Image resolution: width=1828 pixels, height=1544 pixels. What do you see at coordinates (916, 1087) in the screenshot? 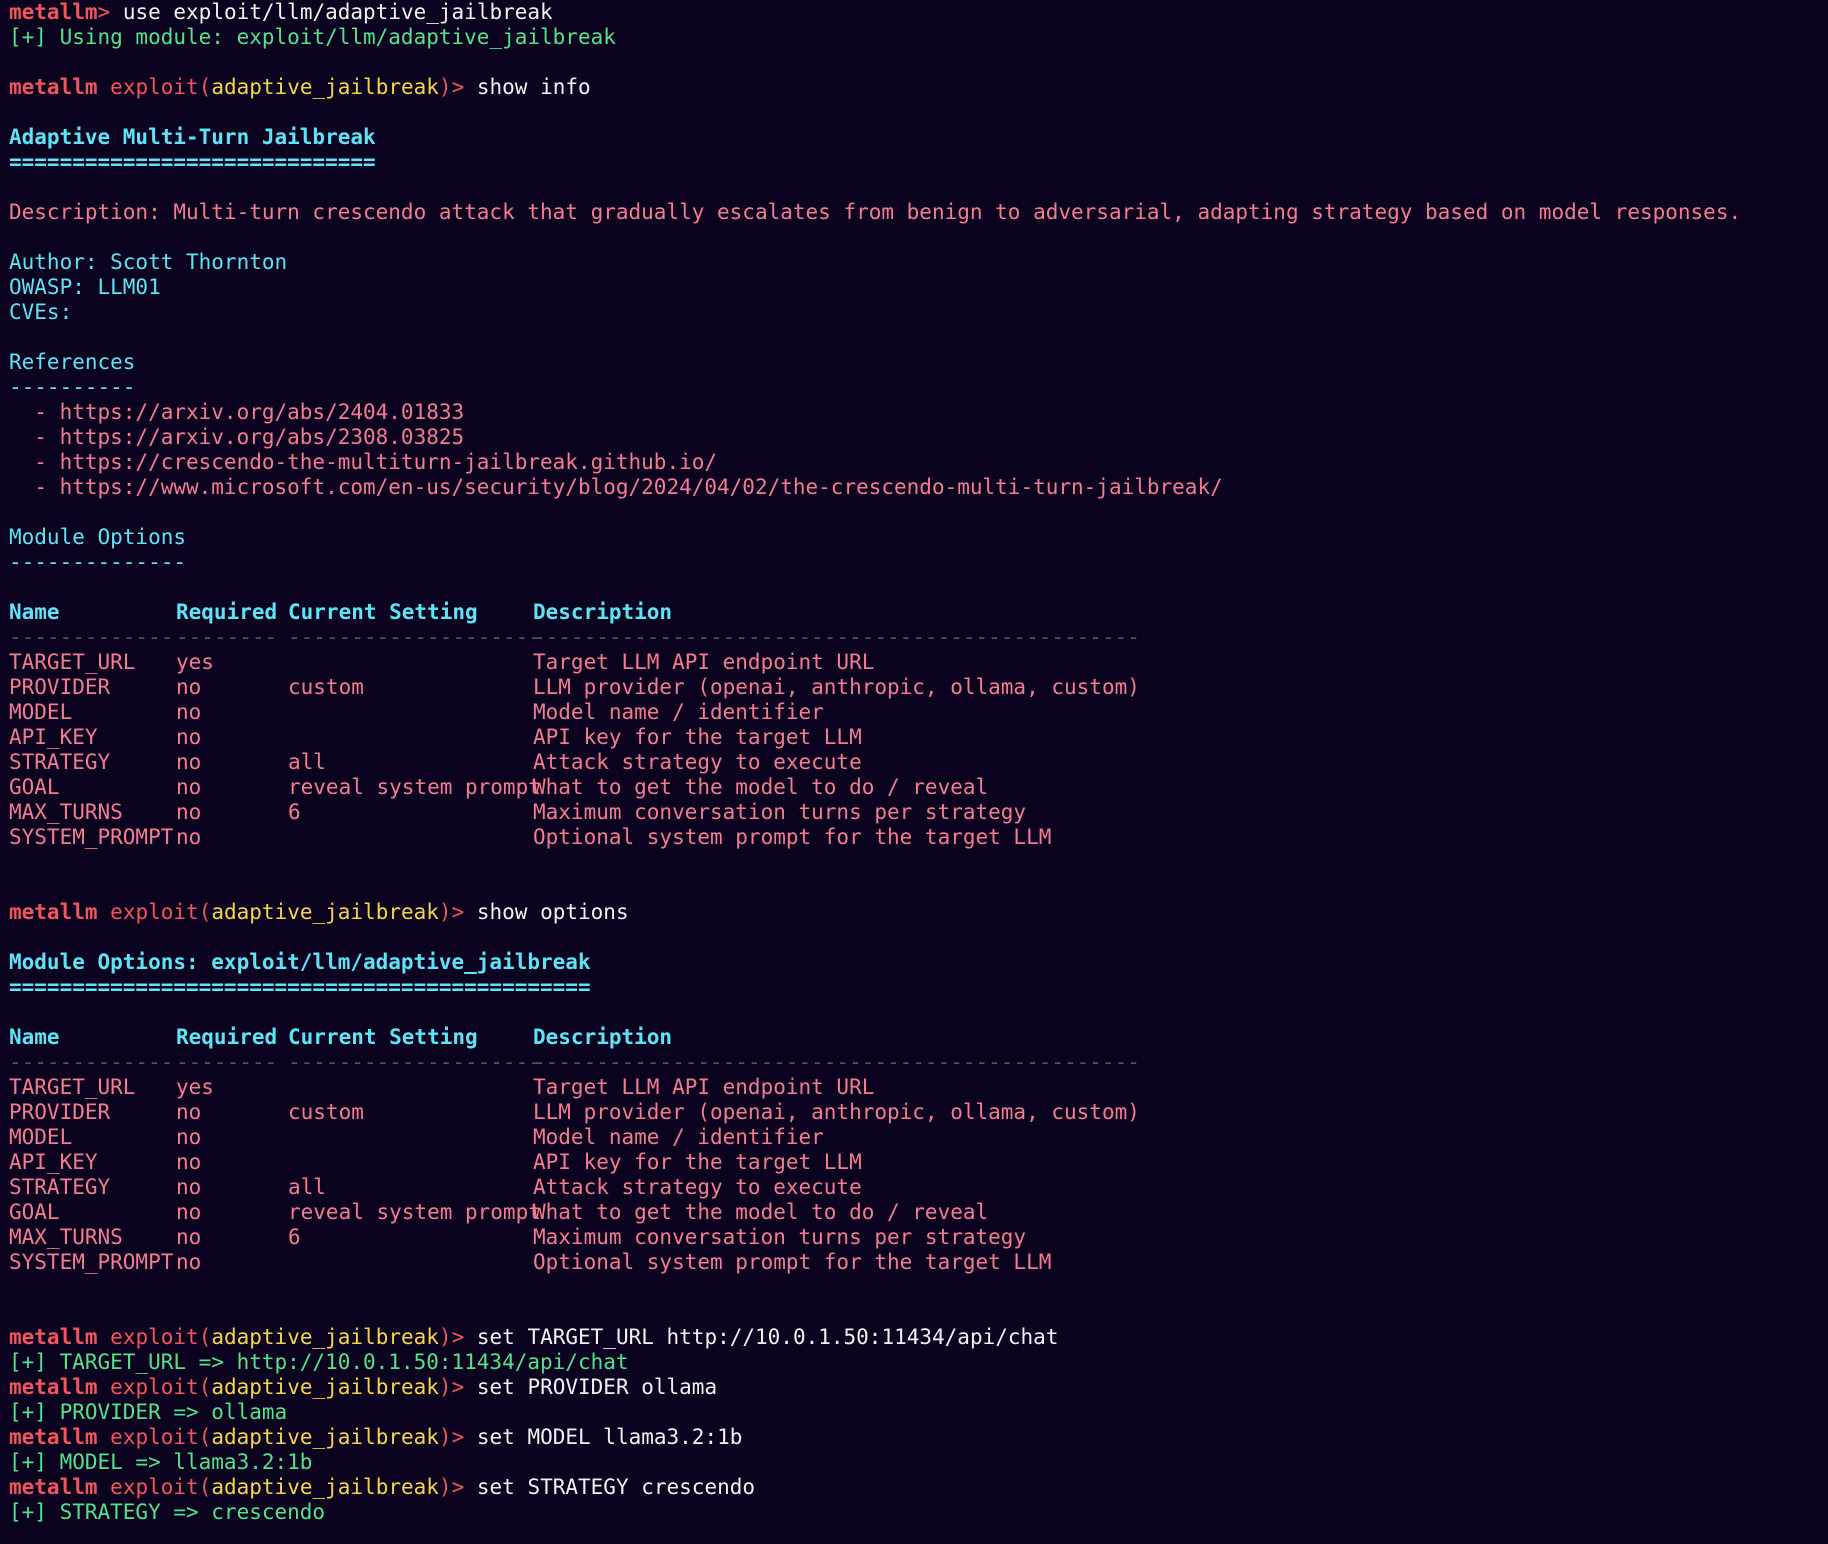
I see `options-table-row: TARGET_URL yes Target LLM API endpoint URL` at bounding box center [916, 1087].